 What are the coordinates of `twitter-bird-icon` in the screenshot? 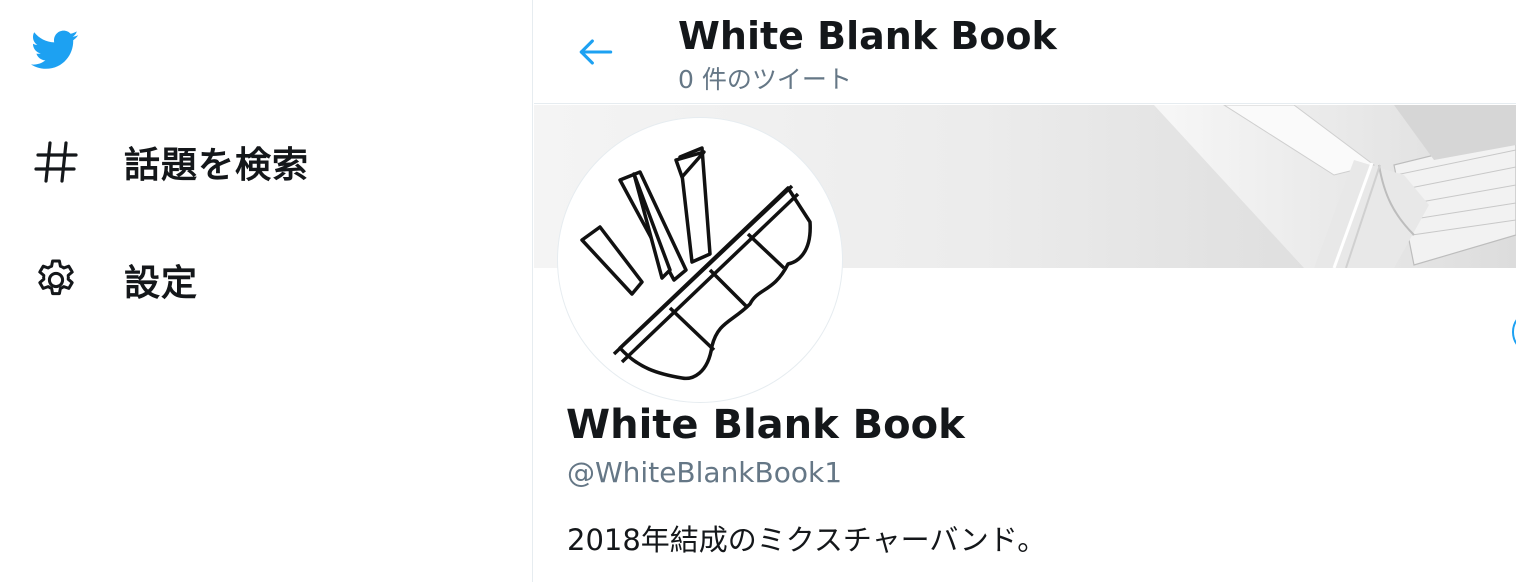 It's located at (55, 49).